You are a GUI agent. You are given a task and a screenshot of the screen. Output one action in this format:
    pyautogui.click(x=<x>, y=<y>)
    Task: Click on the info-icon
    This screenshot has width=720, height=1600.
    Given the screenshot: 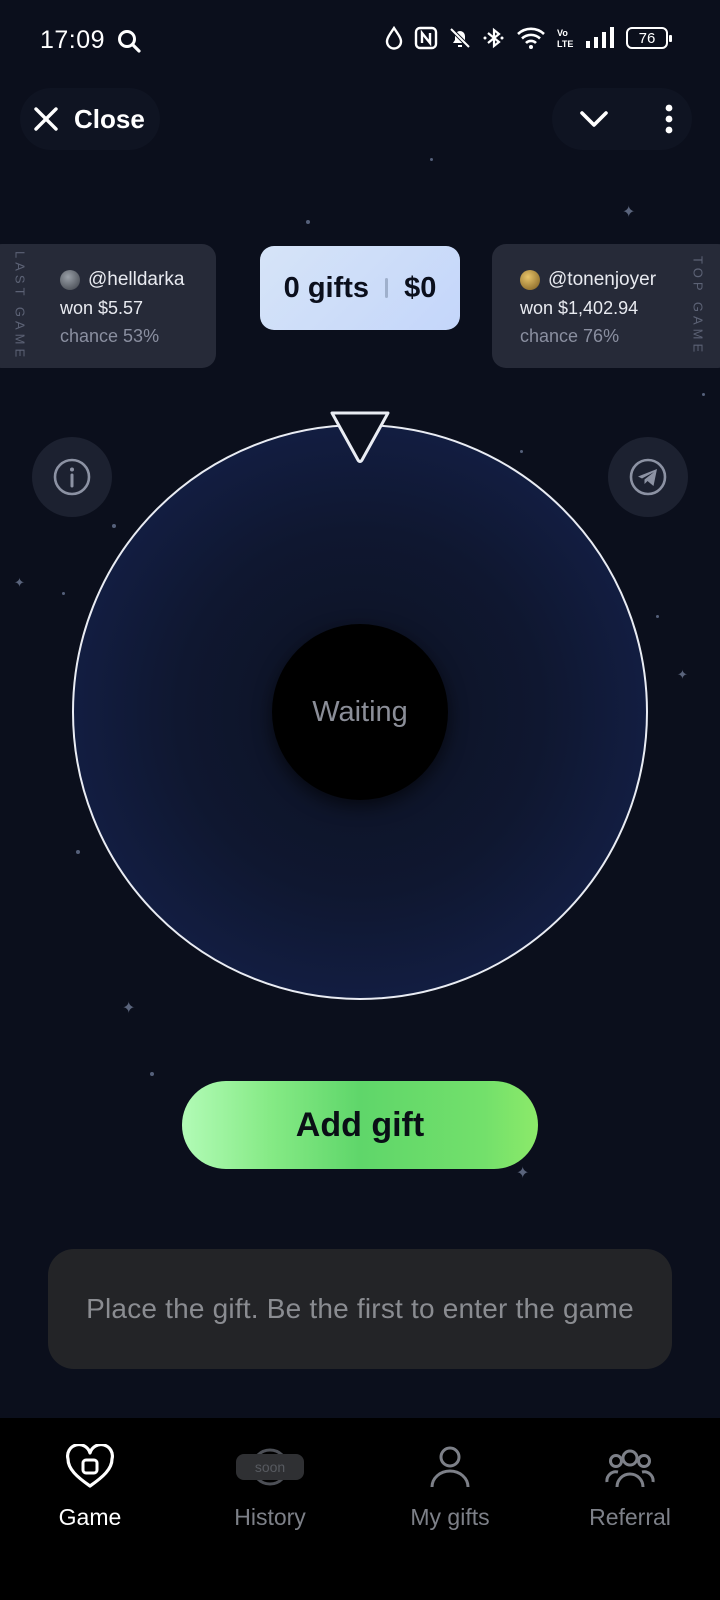 What is the action you would take?
    pyautogui.click(x=72, y=477)
    